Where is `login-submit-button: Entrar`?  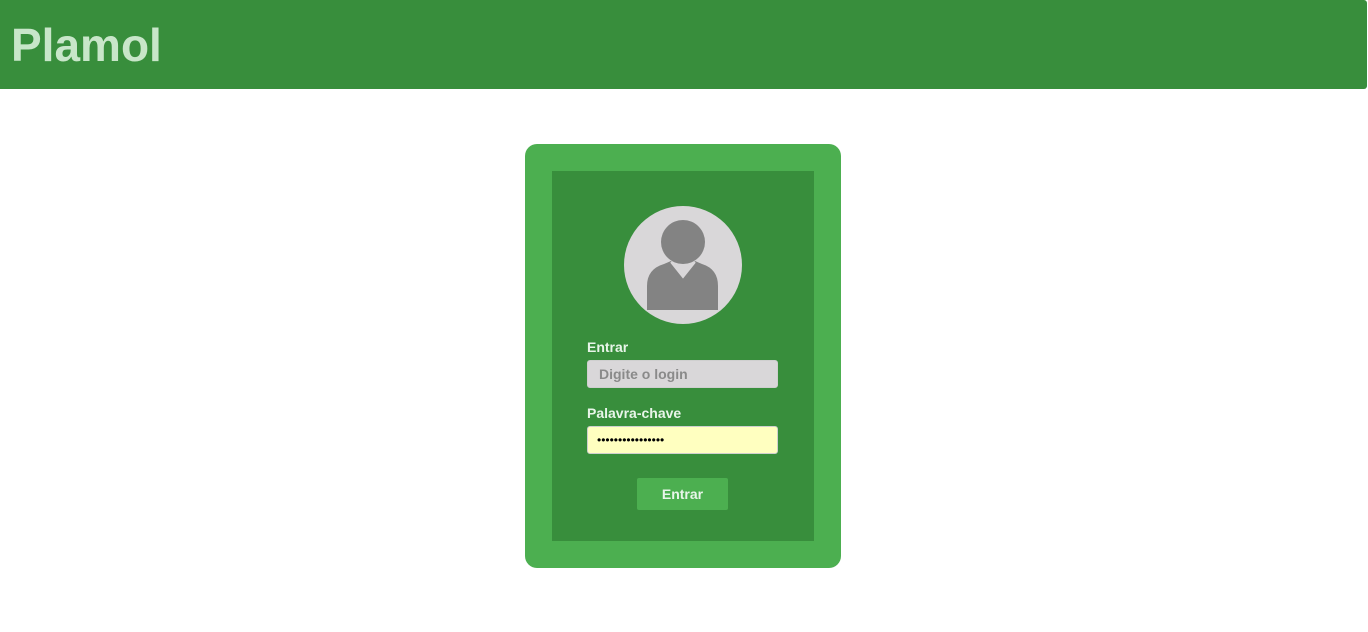 login-submit-button: Entrar is located at coordinates (682, 494).